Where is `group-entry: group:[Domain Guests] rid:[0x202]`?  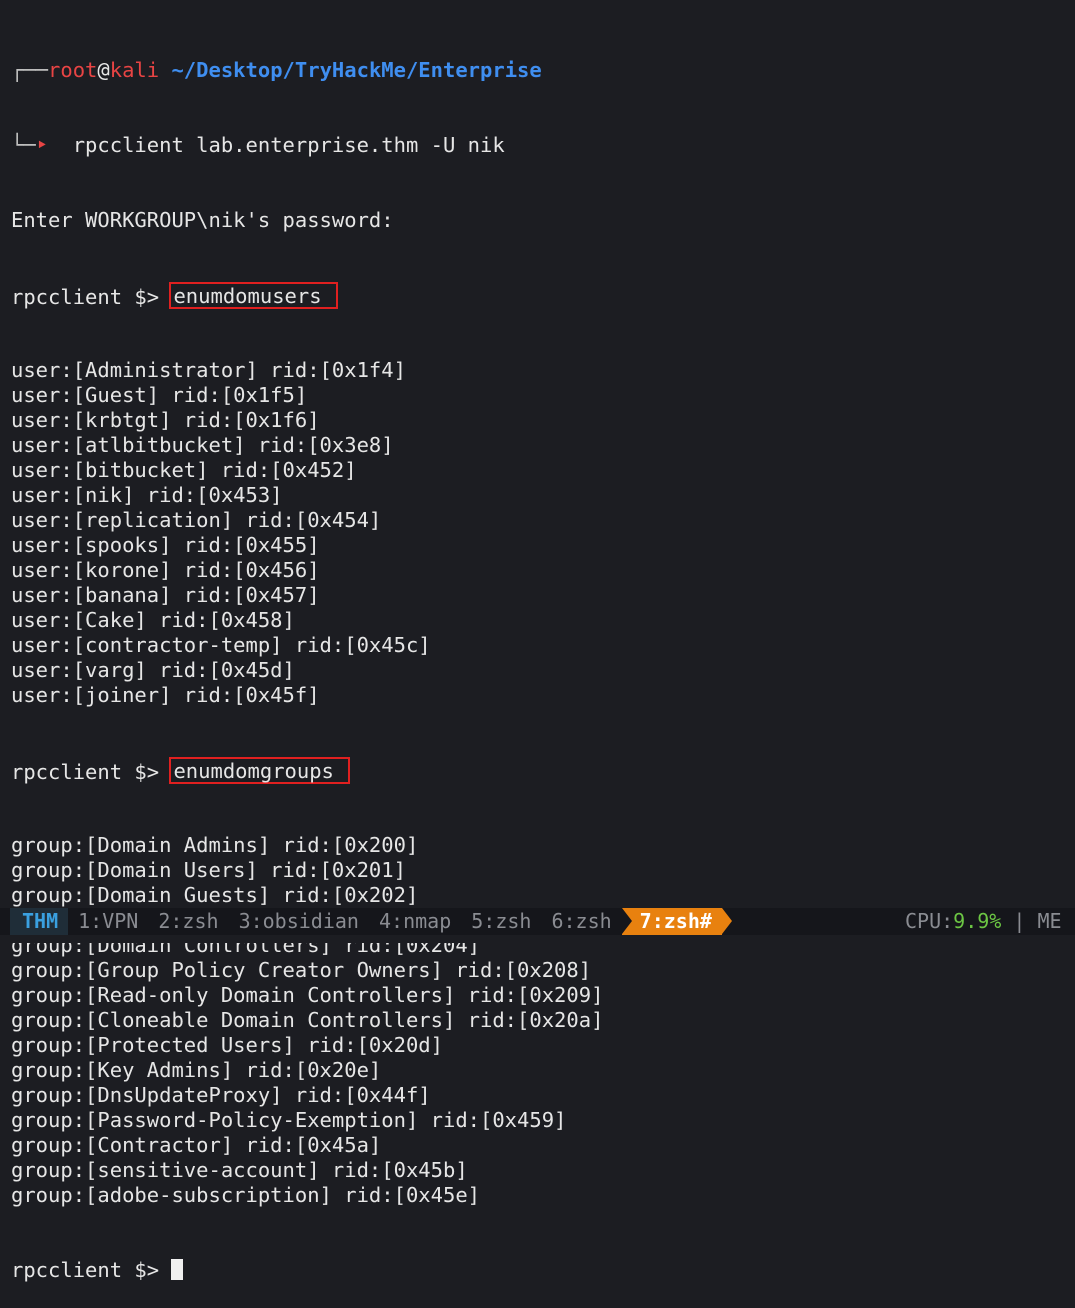
group-entry: group:[Domain Guests] rid:[0x202] is located at coordinates (215, 895).